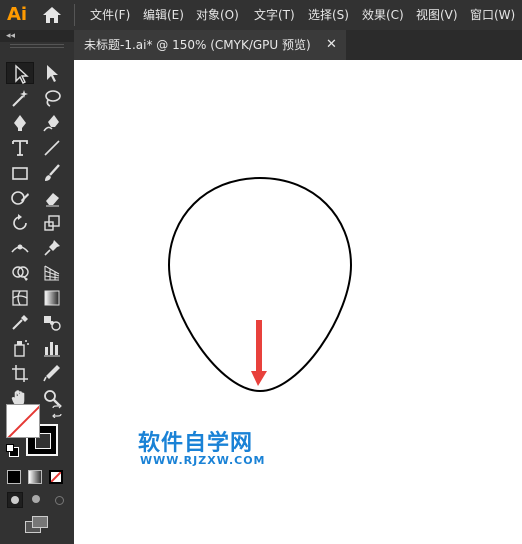 Image resolution: width=522 pixels, height=544 pixels. I want to click on menu-object: 对象(O), so click(217, 15).